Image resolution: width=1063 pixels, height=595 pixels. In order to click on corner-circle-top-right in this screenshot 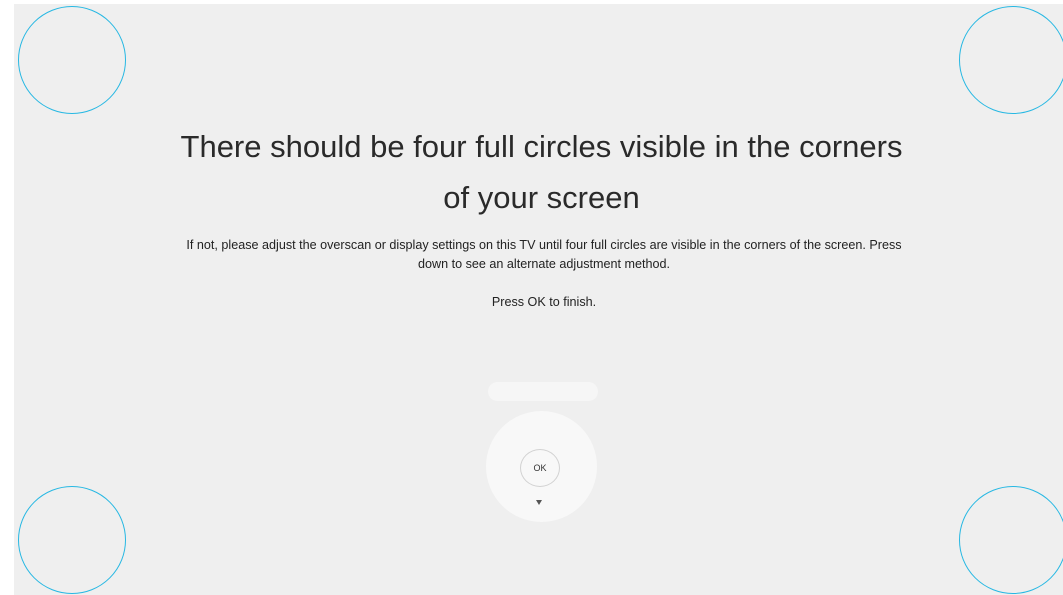, I will do `click(1011, 60)`.